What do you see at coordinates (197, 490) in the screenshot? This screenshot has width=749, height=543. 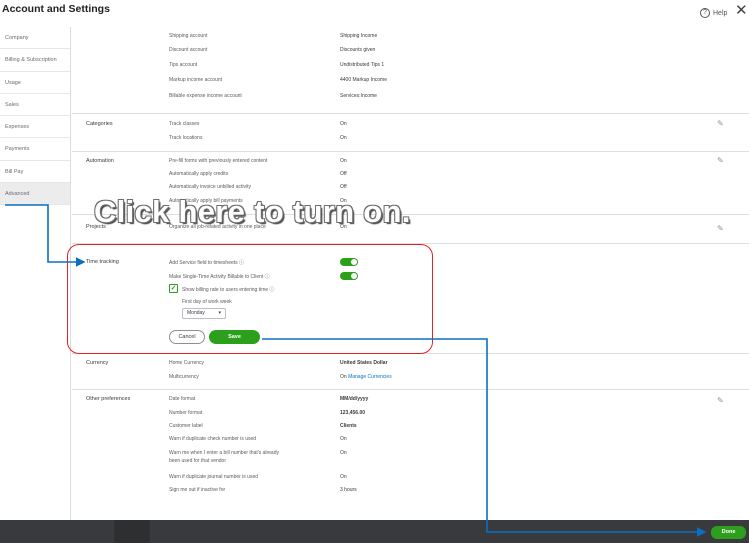 I see `inactive-signout-label: Sign me out if inactive for` at bounding box center [197, 490].